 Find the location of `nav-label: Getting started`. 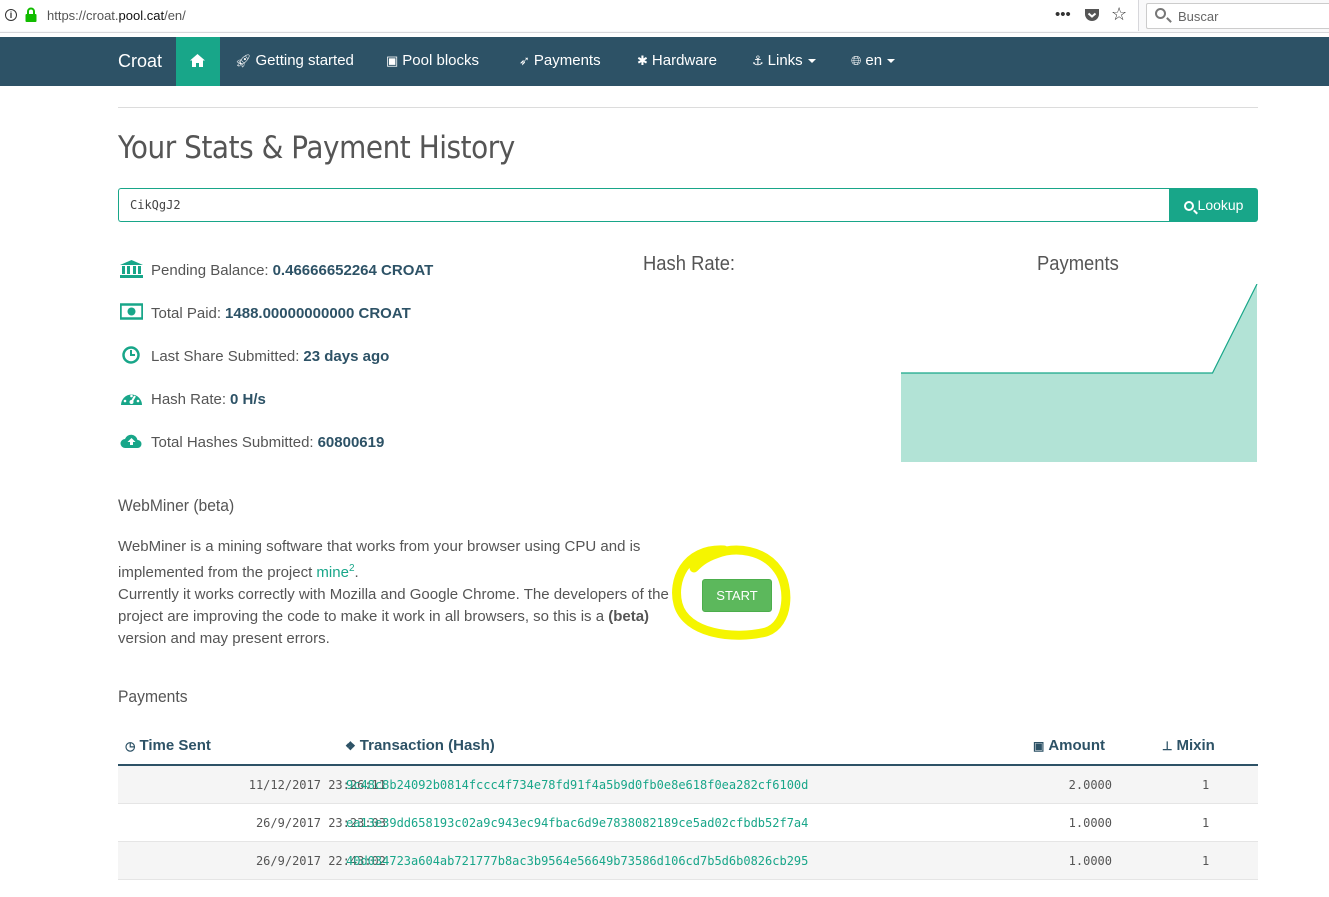

nav-label: Getting started is located at coordinates (304, 60).